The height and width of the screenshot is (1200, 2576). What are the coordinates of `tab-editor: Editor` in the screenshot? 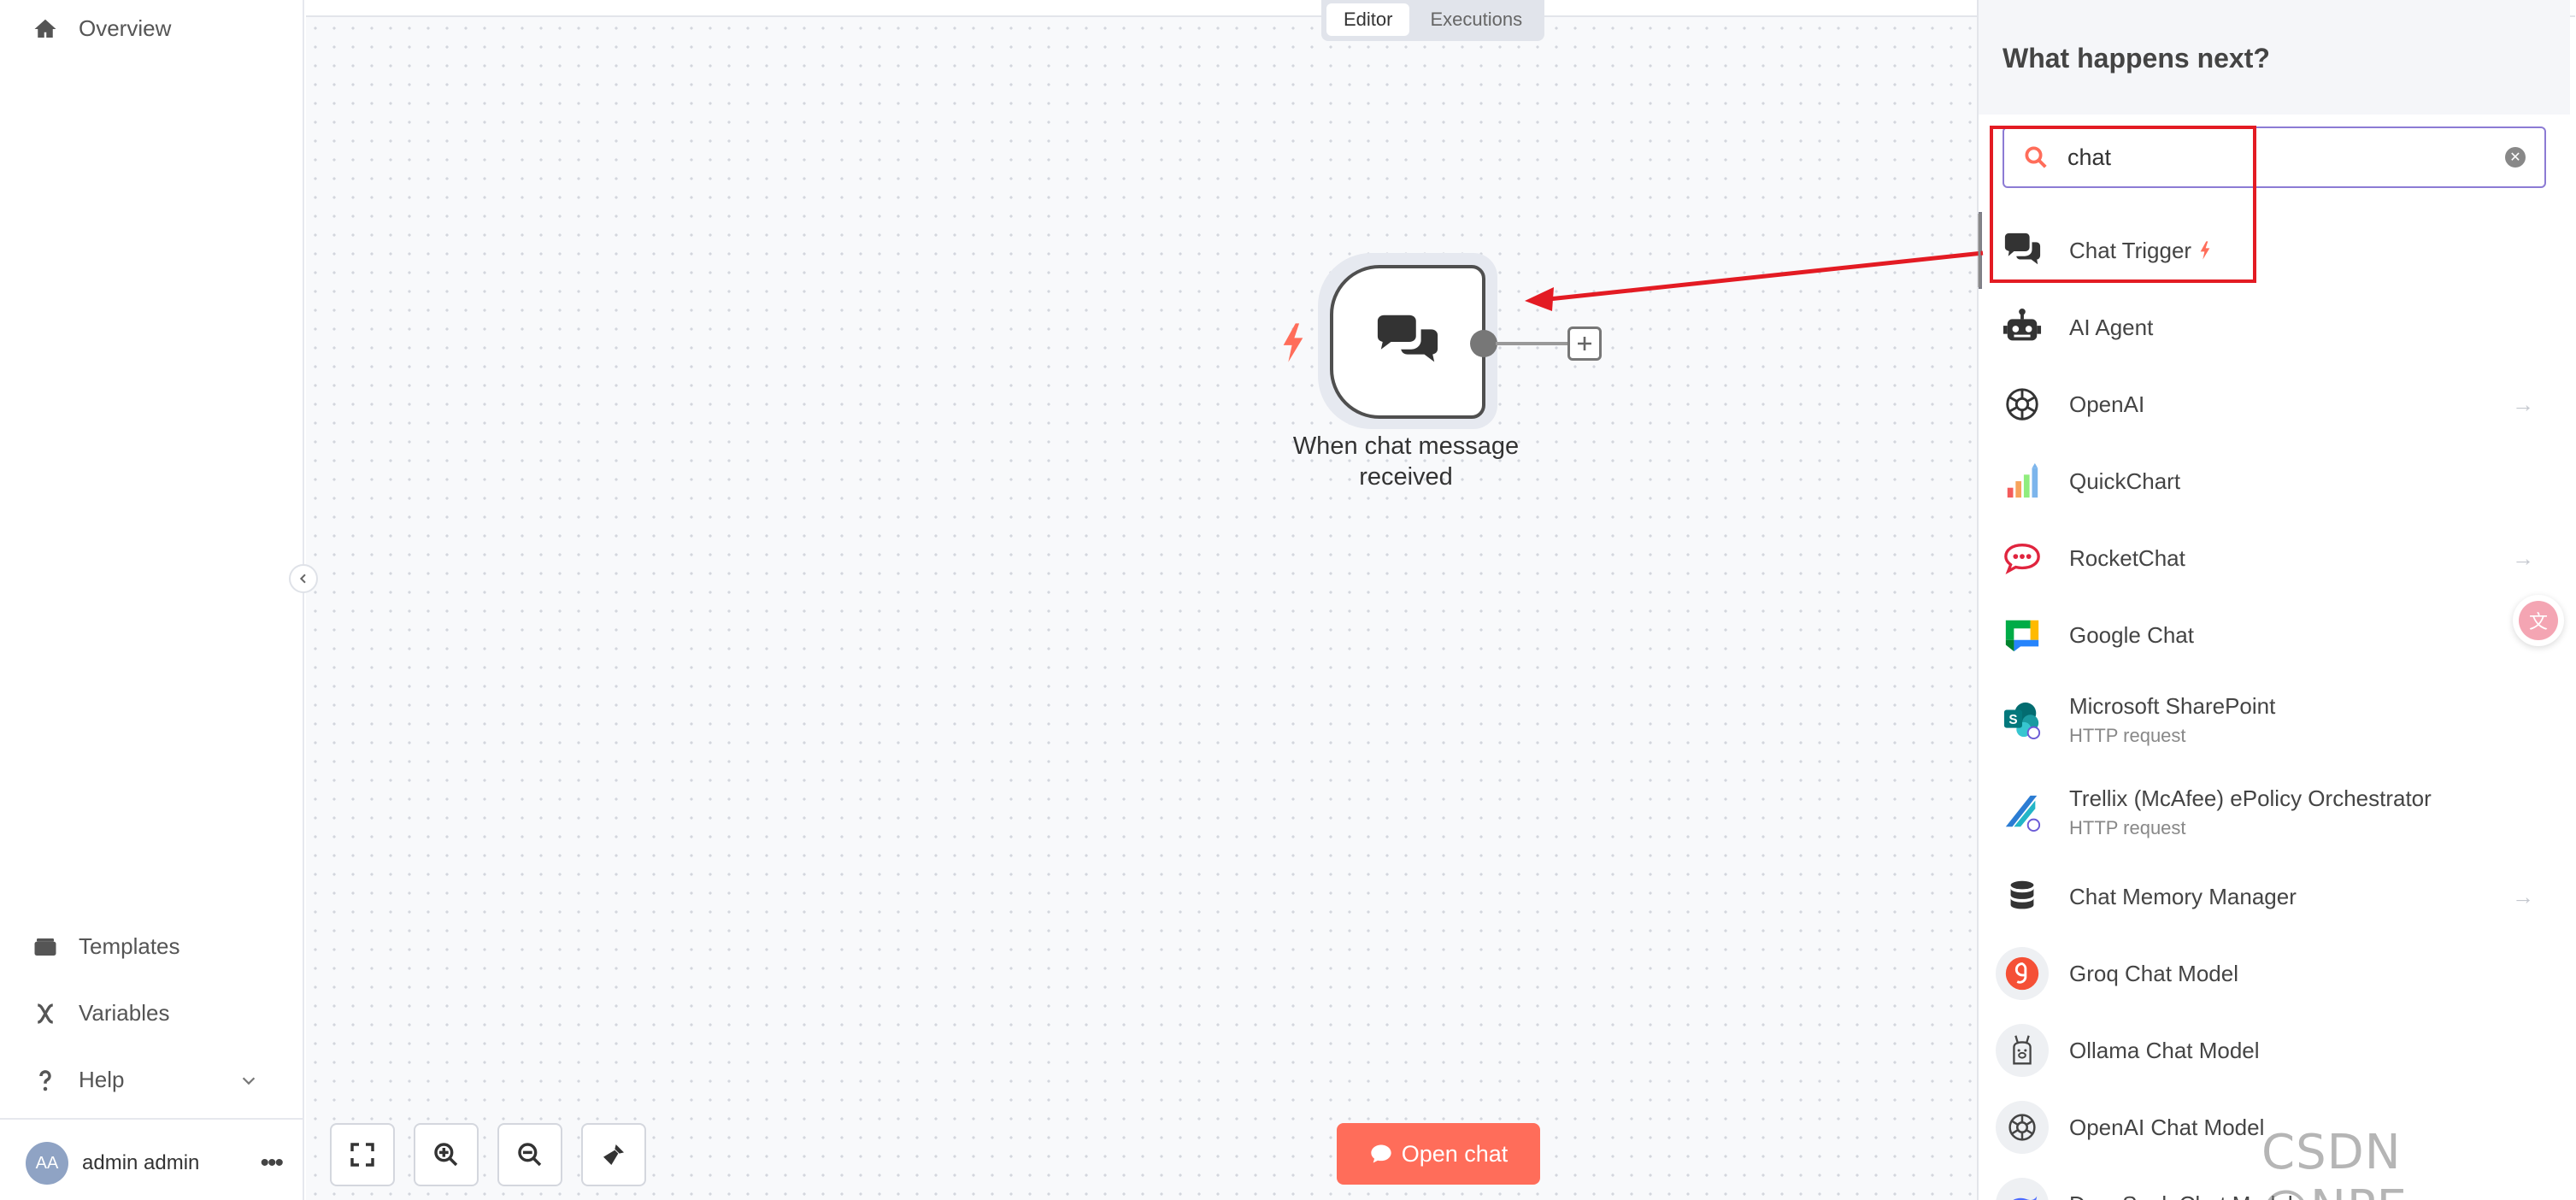 It's located at (1368, 19).